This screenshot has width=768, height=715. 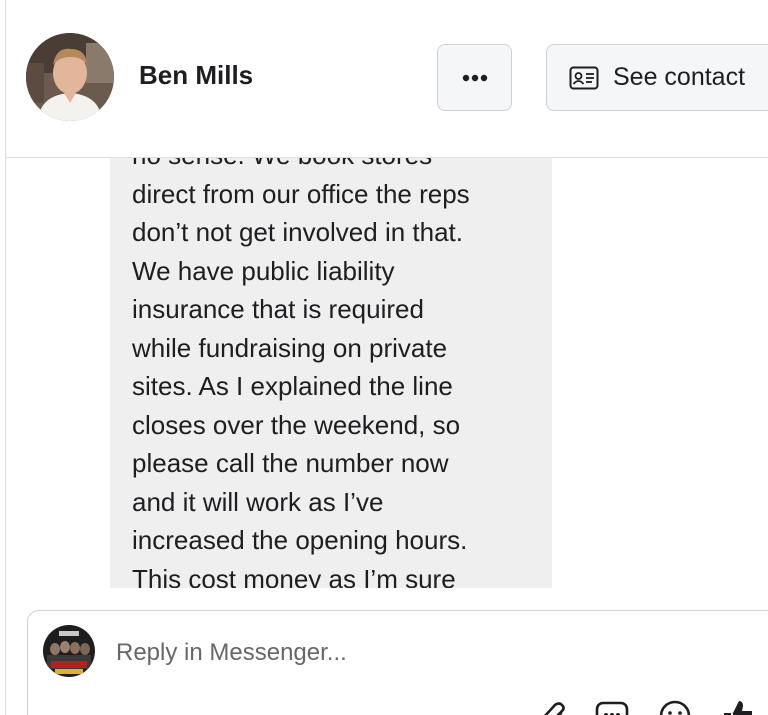 I want to click on contact-avatar, so click(x=70, y=77).